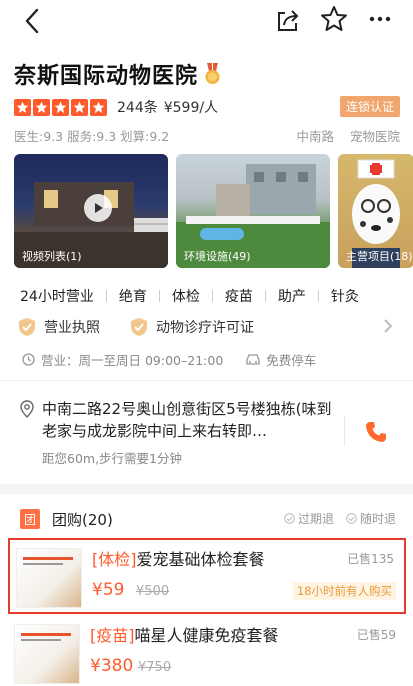 The width and height of the screenshot is (413, 686). I want to click on parking-info: 免费停车, so click(280, 359).